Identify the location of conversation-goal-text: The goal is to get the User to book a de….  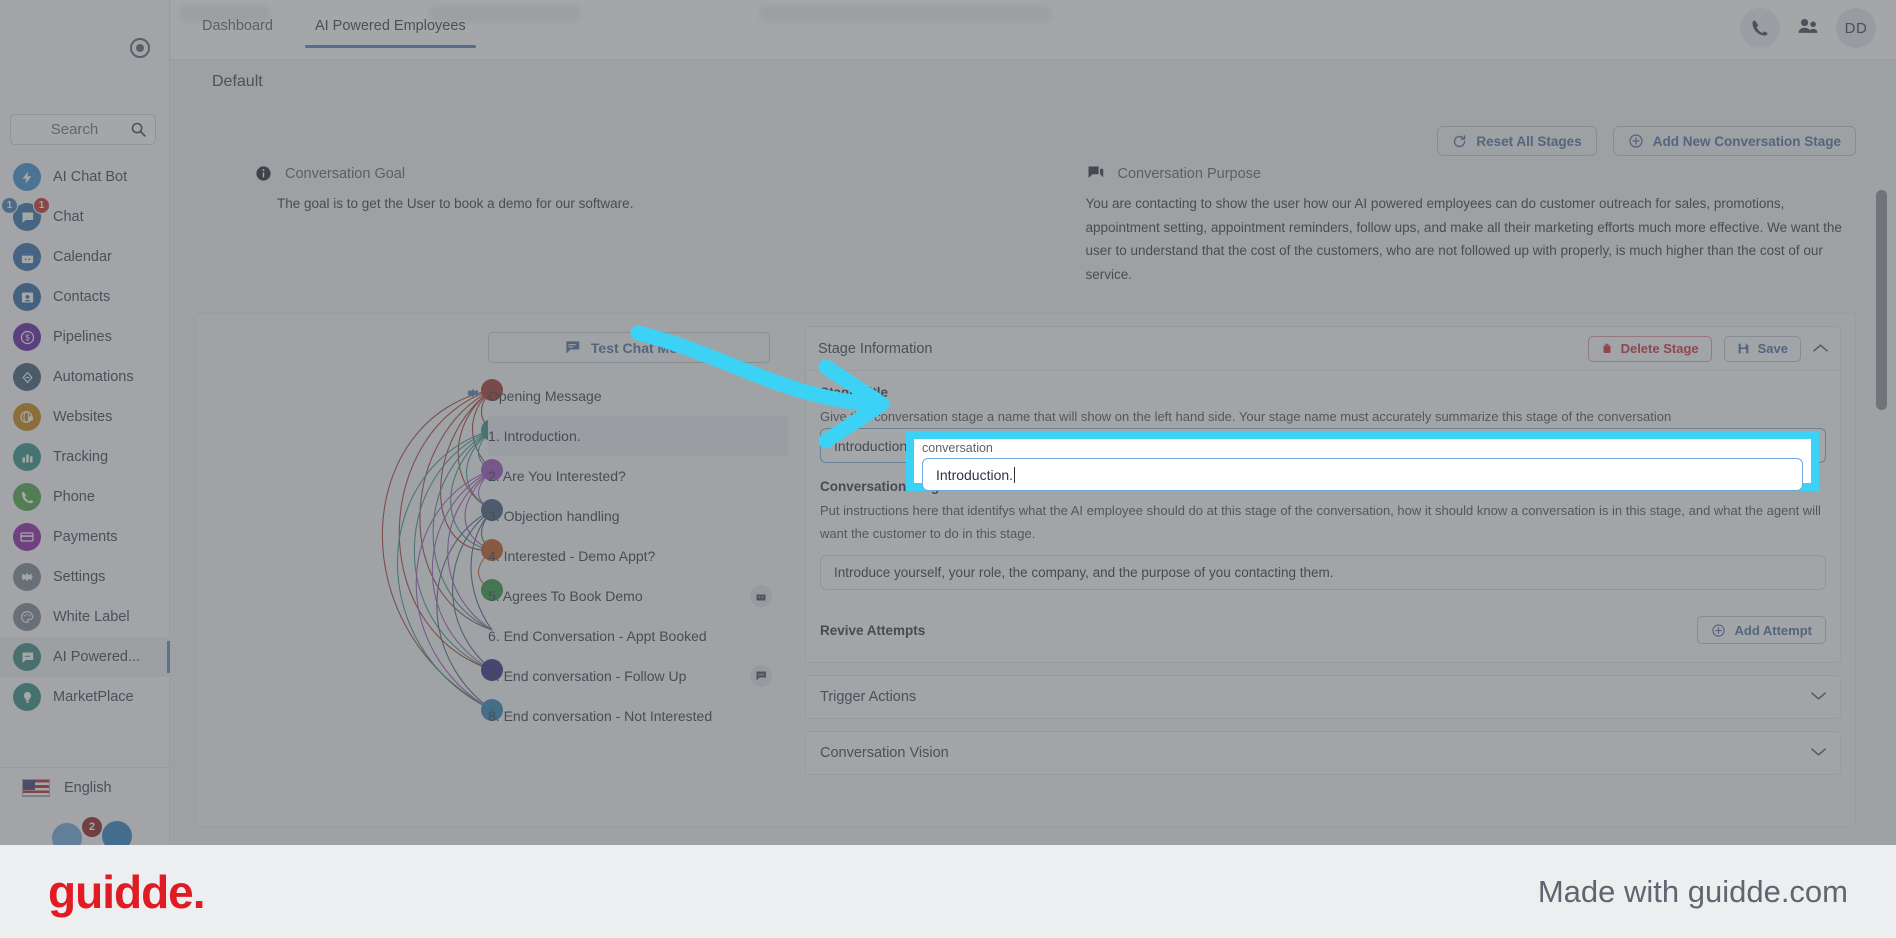
(455, 203).